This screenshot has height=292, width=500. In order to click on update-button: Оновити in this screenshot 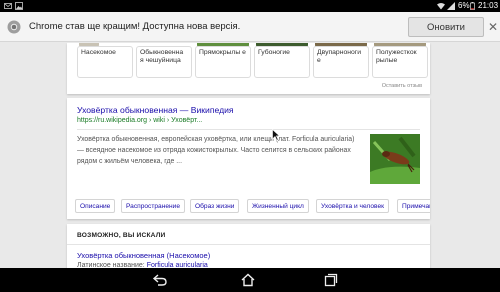, I will do `click(446, 27)`.